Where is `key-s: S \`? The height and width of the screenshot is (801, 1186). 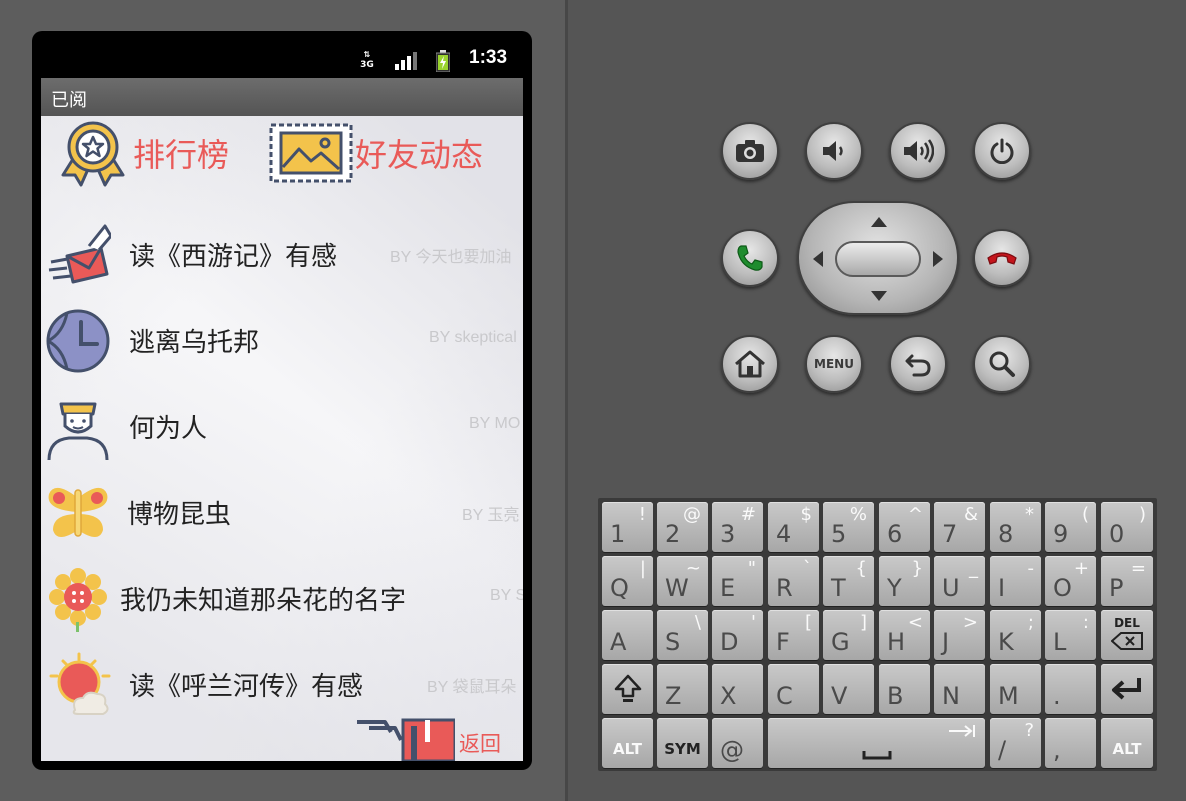 key-s: S \ is located at coordinates (682, 635).